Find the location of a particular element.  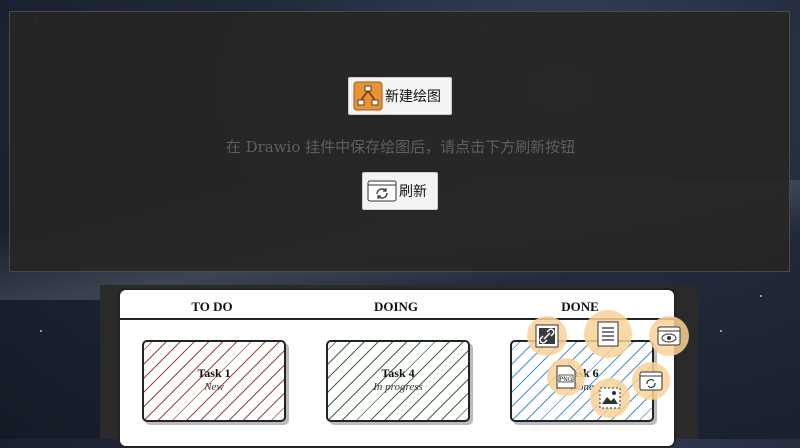

new-drawing-button: 新建绘图 is located at coordinates (400, 96).